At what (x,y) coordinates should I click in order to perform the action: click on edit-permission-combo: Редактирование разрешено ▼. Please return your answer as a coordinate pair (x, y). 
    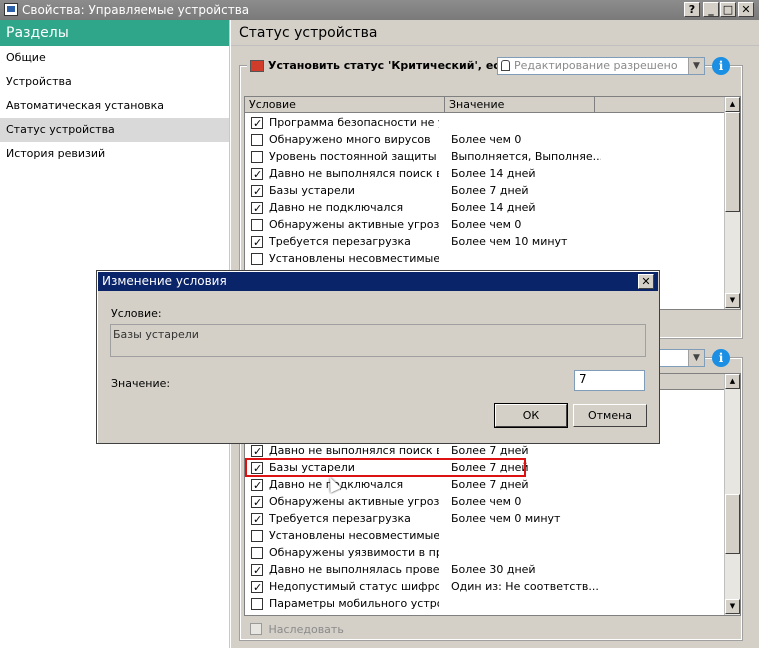
    Looking at the image, I should click on (601, 66).